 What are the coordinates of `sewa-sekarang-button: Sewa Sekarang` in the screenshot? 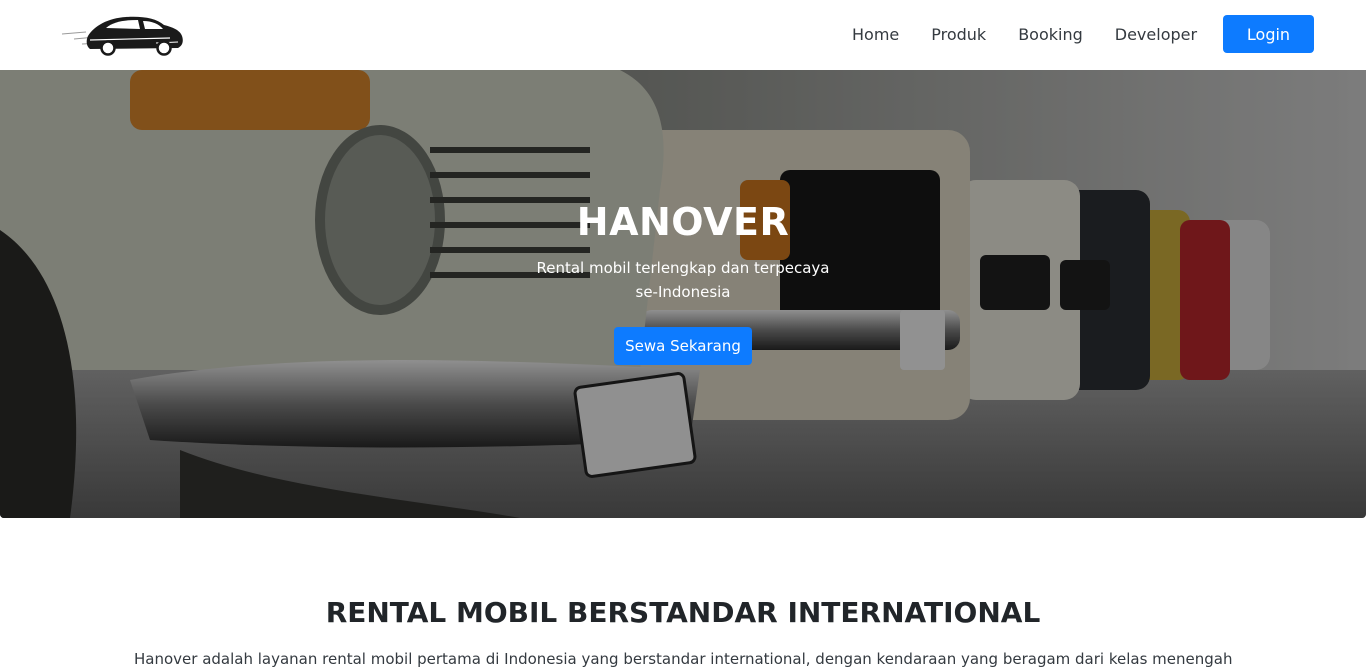 It's located at (683, 346).